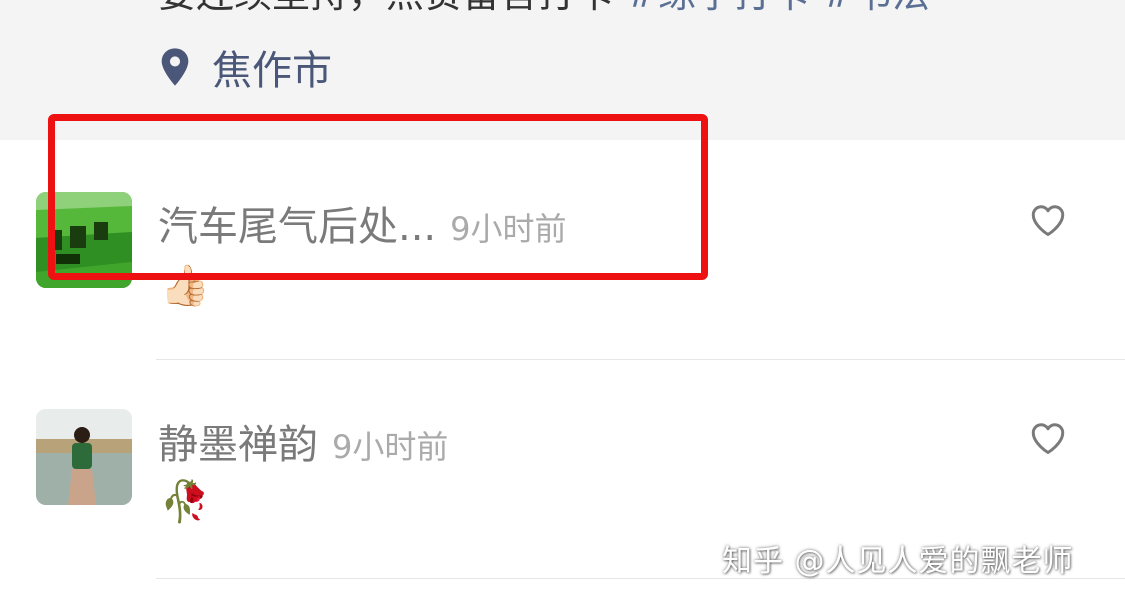  I want to click on avatar-portrait-image, so click(84, 457).